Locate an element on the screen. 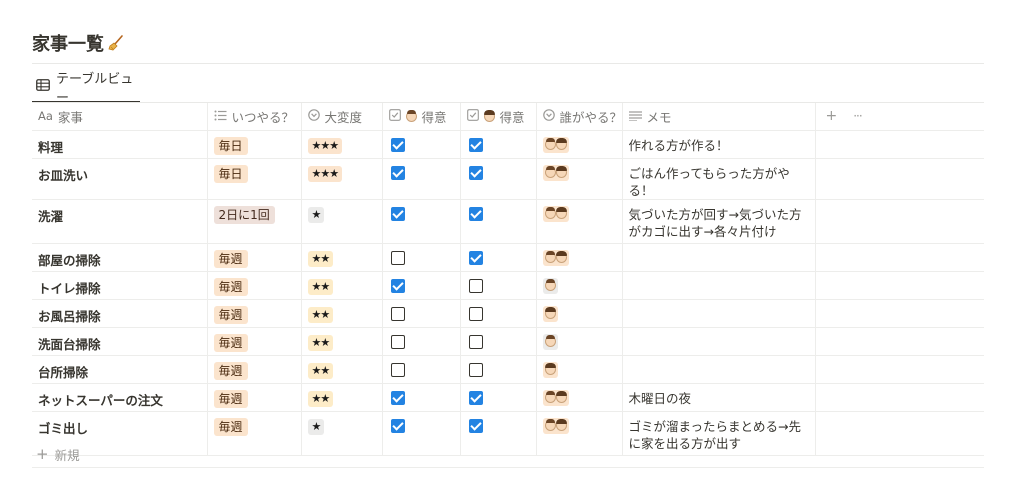  freq-cell: 2日に1回 is located at coordinates (254, 221).